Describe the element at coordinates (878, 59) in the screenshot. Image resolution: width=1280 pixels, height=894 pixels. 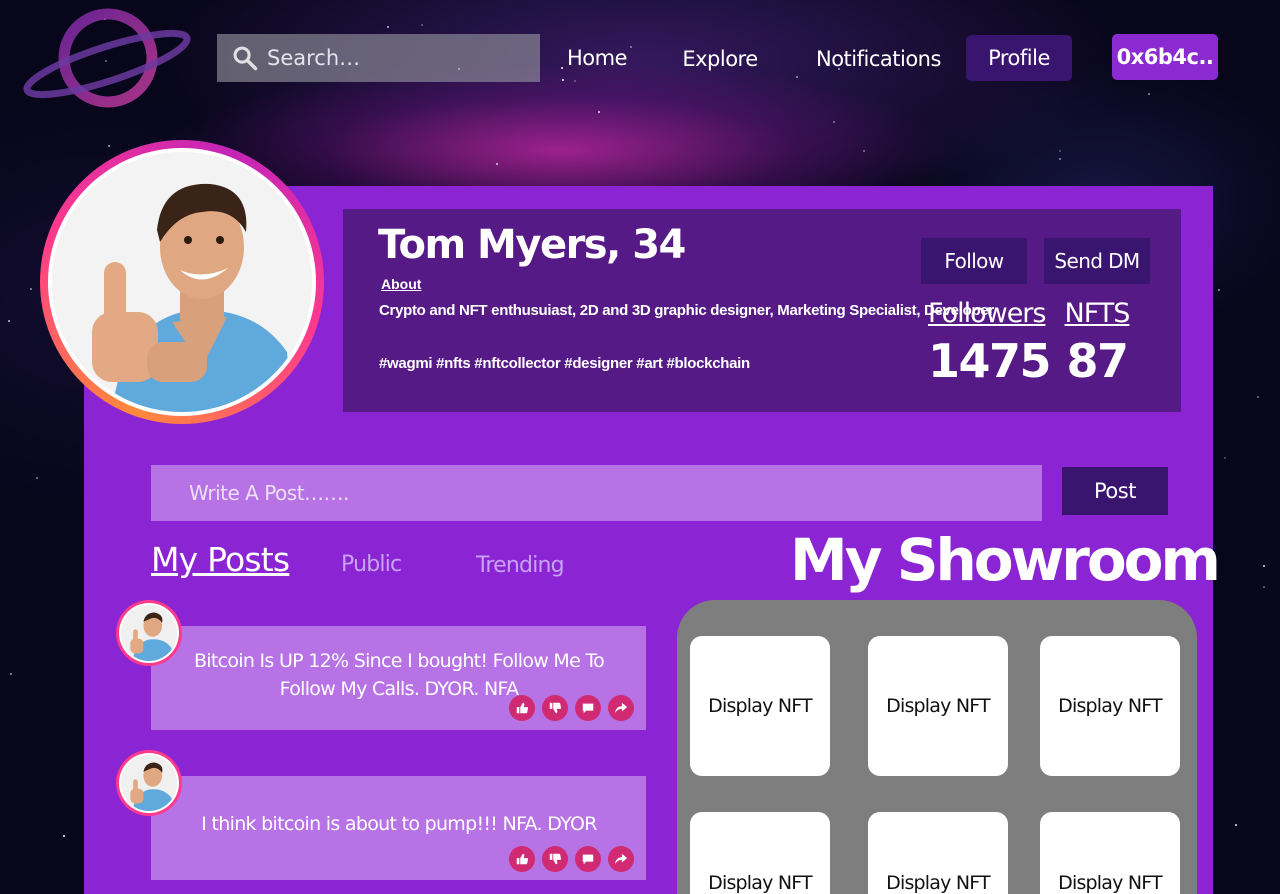
I see `nav-notifications: Notifications` at that location.